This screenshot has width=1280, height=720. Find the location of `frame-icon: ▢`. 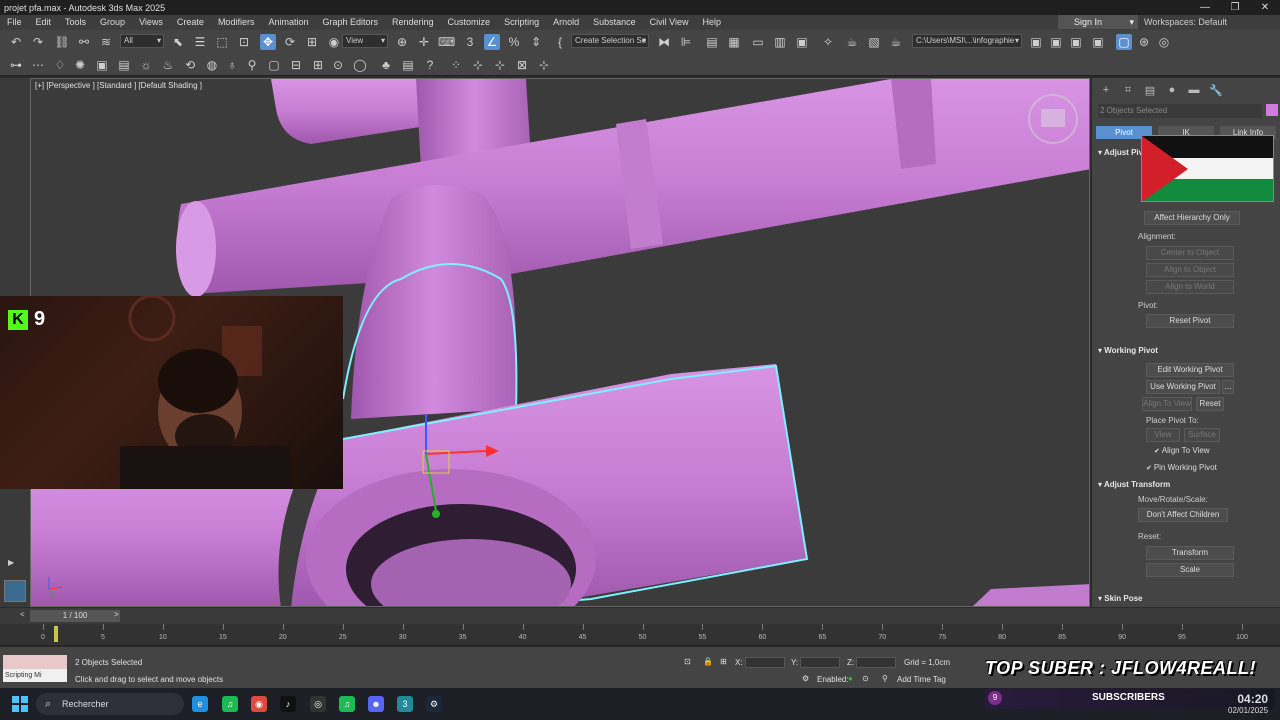

frame-icon: ▢ is located at coordinates (274, 65).